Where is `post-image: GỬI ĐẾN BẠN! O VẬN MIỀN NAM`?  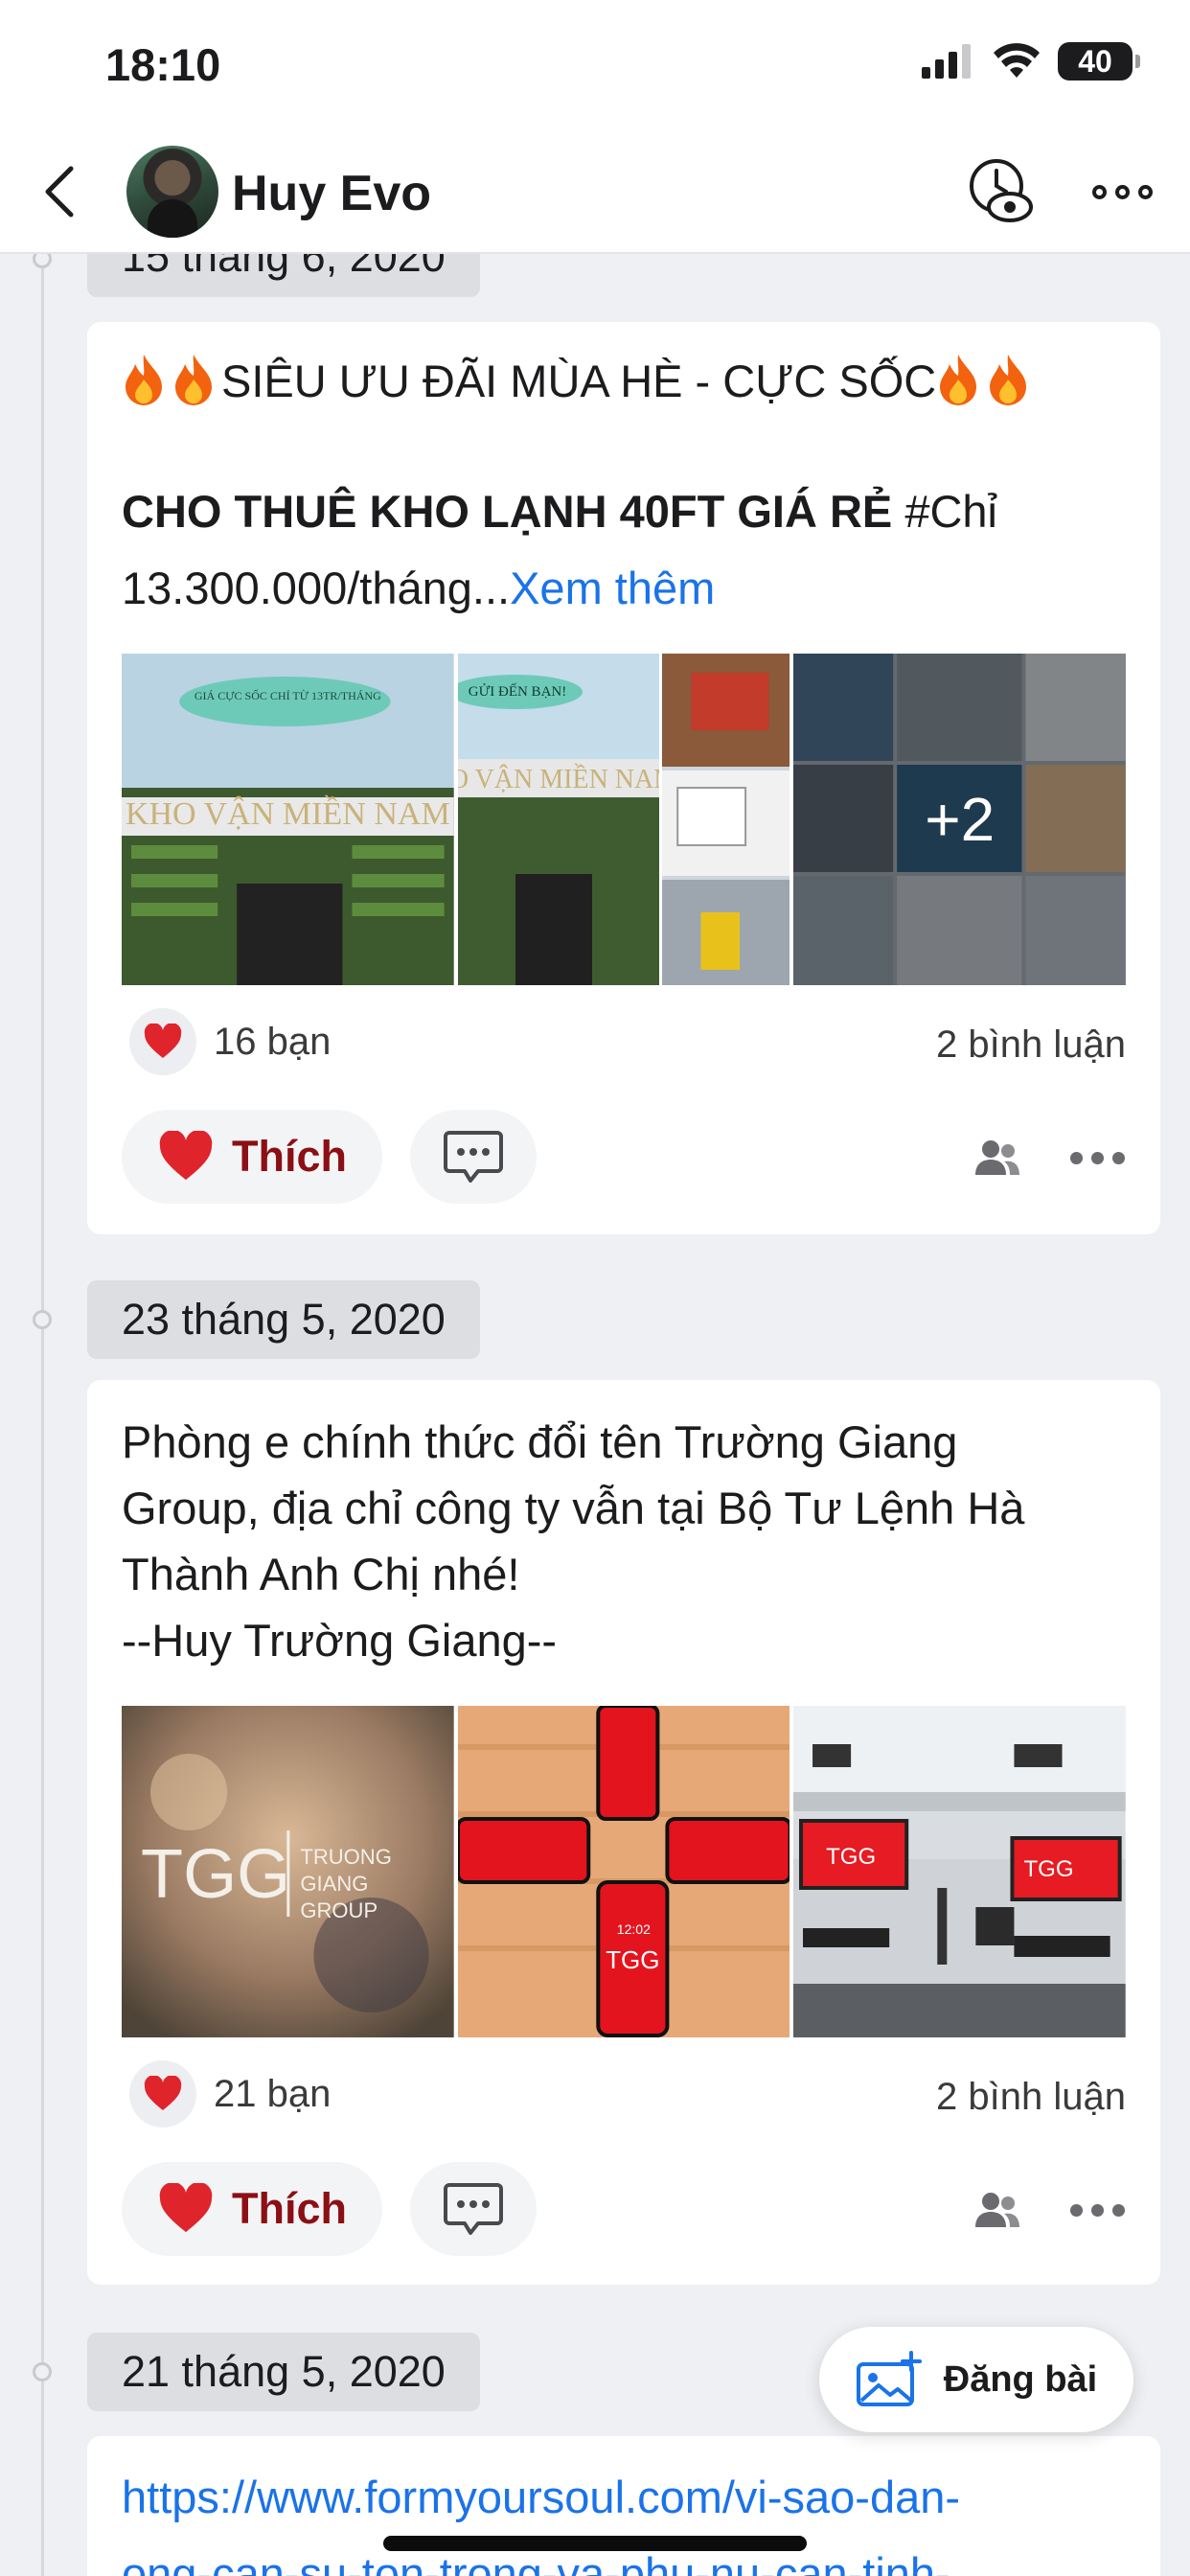
post-image: GỬI ĐẾN BẠN! O VẬN MIỀN NAM is located at coordinates (623, 819).